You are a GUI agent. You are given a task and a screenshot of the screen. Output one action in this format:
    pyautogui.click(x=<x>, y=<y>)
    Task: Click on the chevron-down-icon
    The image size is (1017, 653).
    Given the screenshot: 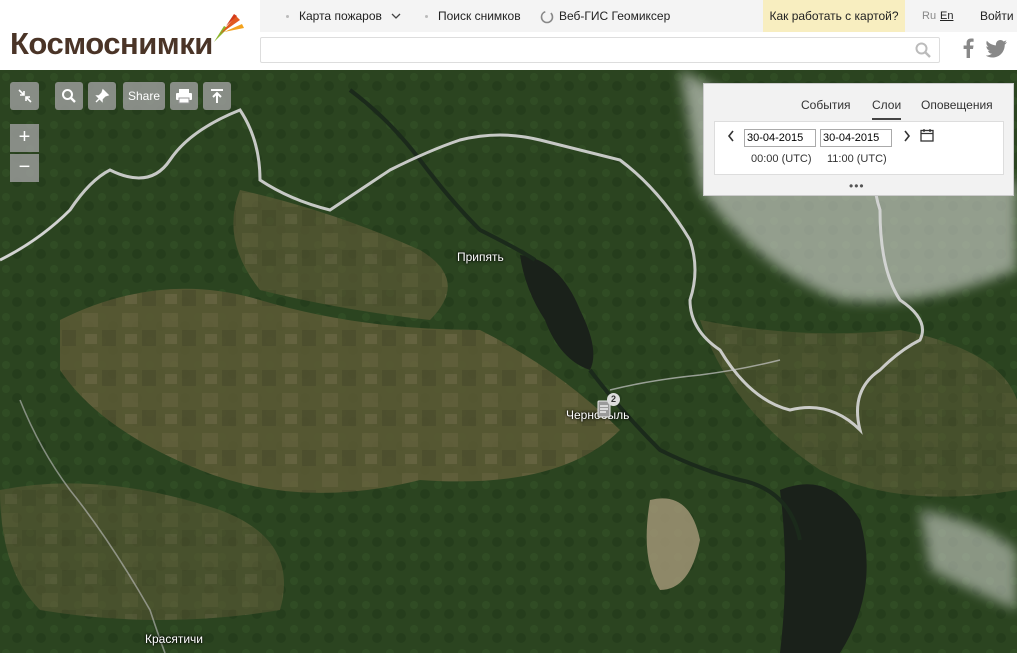 What is the action you would take?
    pyautogui.click(x=396, y=16)
    